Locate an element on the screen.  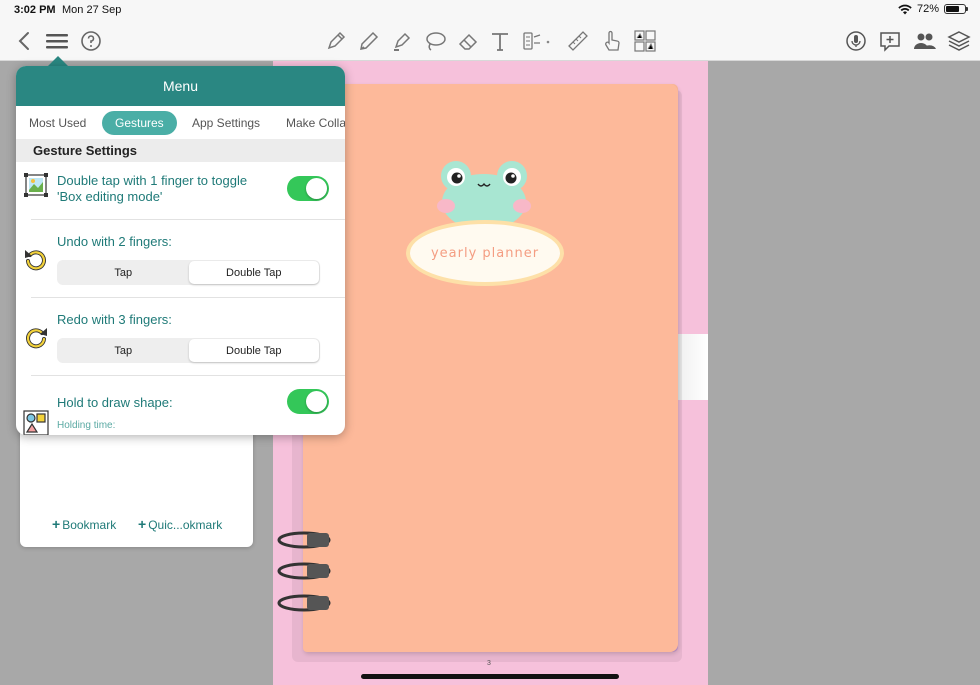
redo-option-double-tap: Double Tap is located at coordinates (253, 350).